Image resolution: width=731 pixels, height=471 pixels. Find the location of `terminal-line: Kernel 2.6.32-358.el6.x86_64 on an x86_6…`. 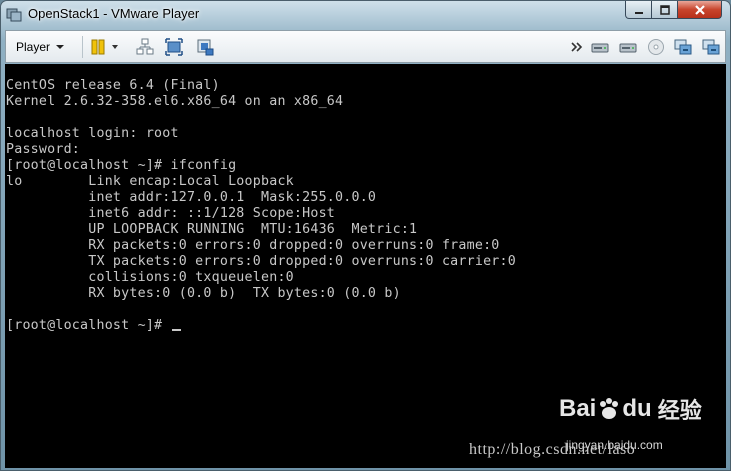

terminal-line: Kernel 2.6.32-358.el6.x86_64 on an x86_6… is located at coordinates (175, 101).